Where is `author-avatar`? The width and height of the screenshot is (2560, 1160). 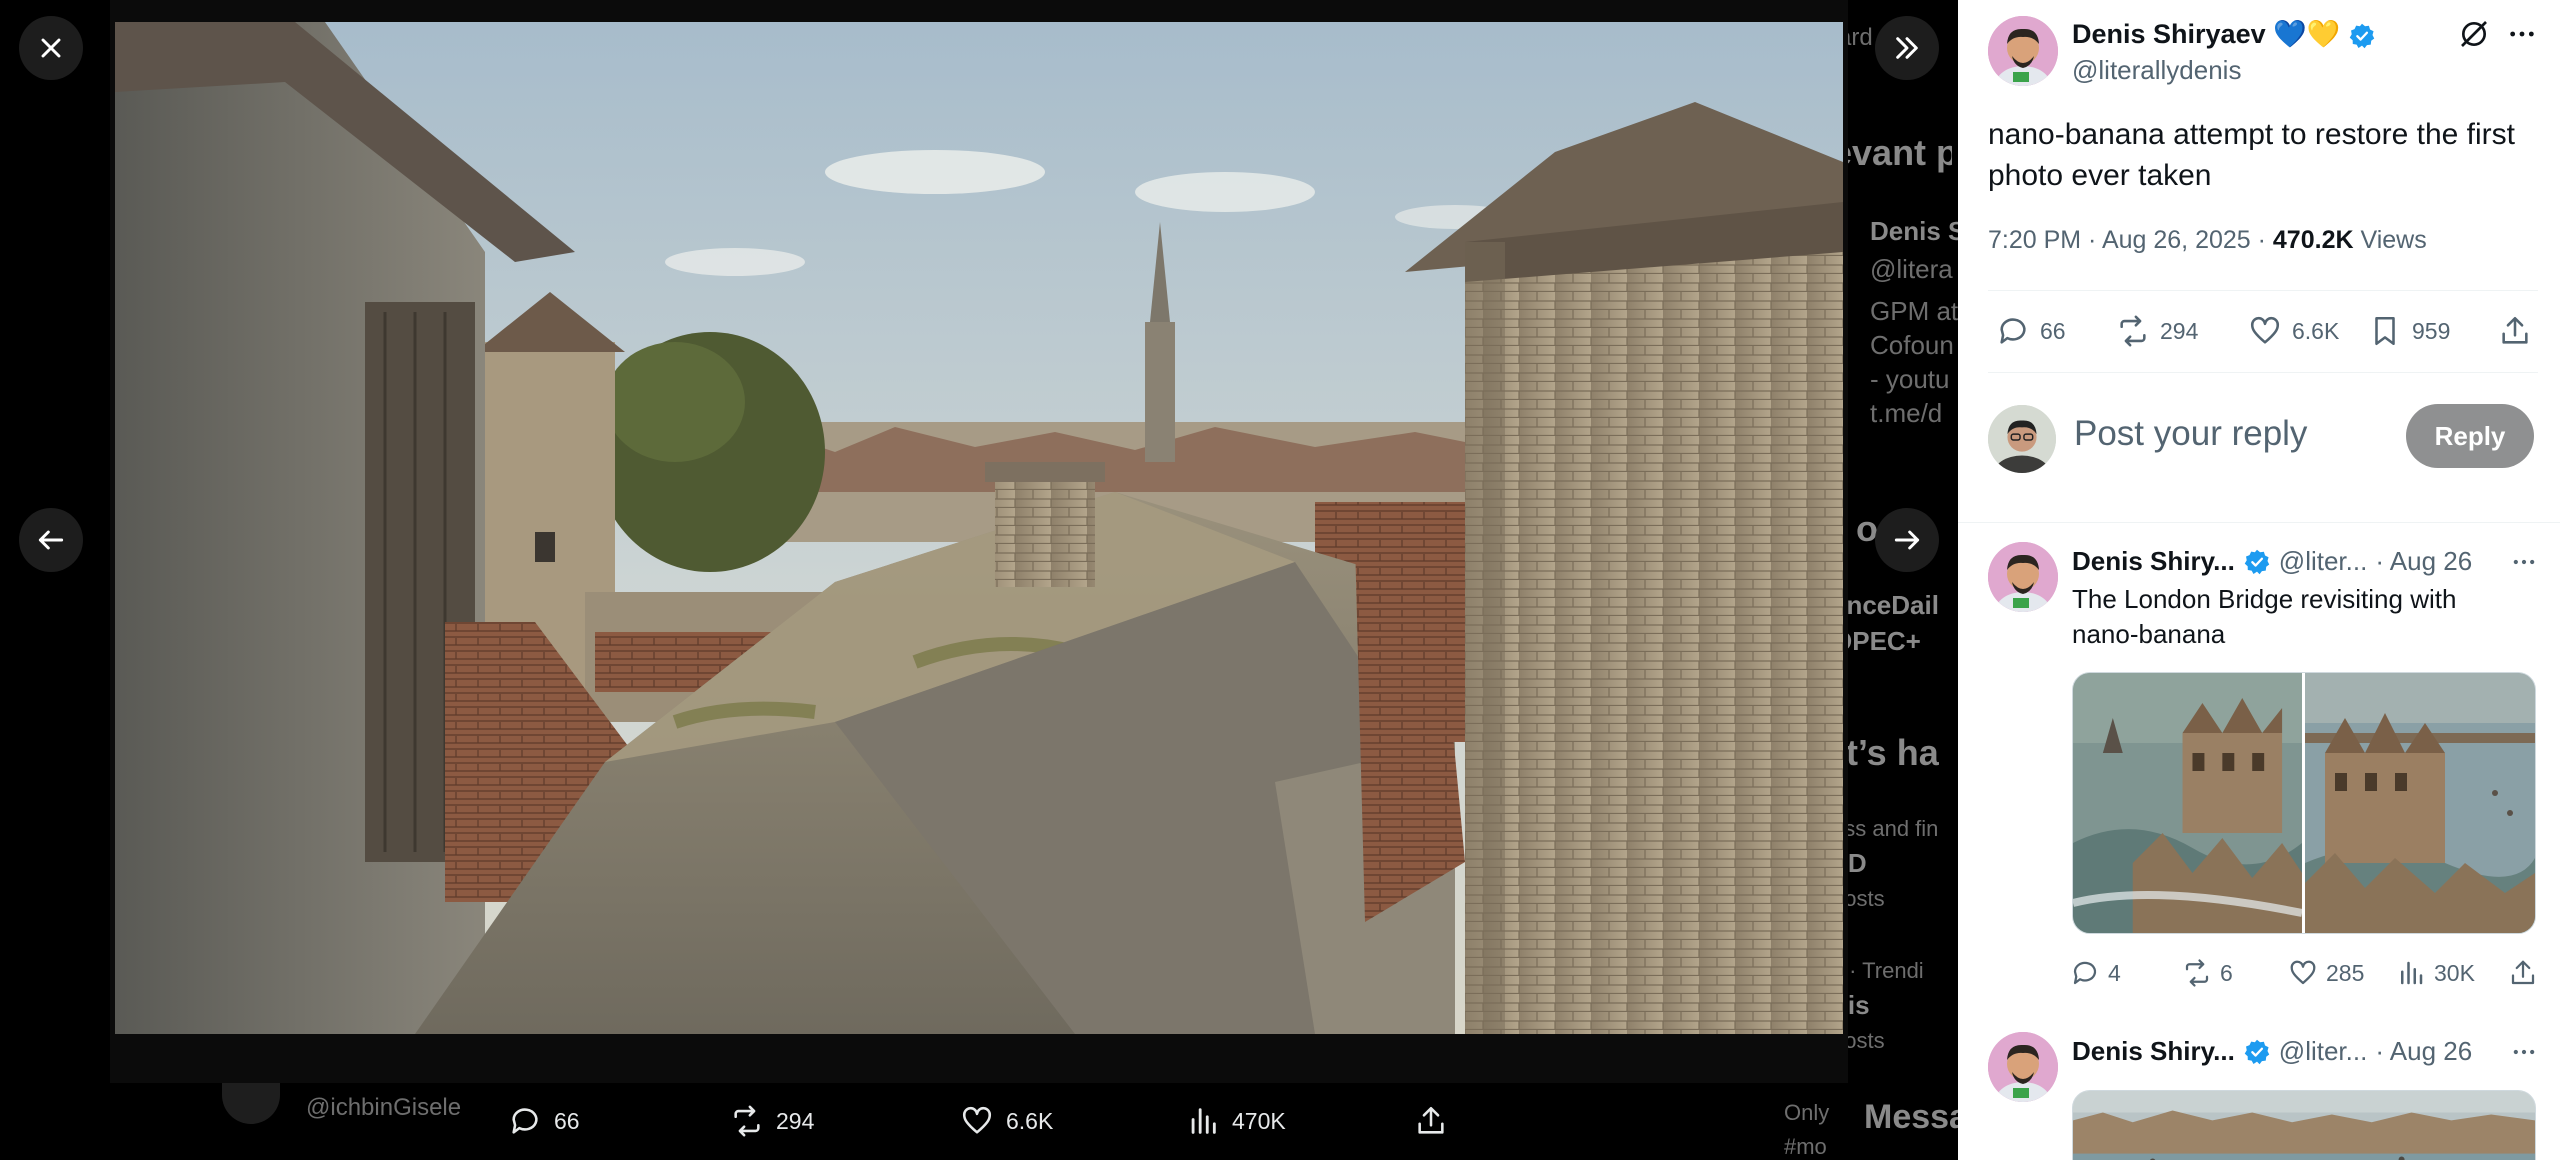 author-avatar is located at coordinates (2023, 51).